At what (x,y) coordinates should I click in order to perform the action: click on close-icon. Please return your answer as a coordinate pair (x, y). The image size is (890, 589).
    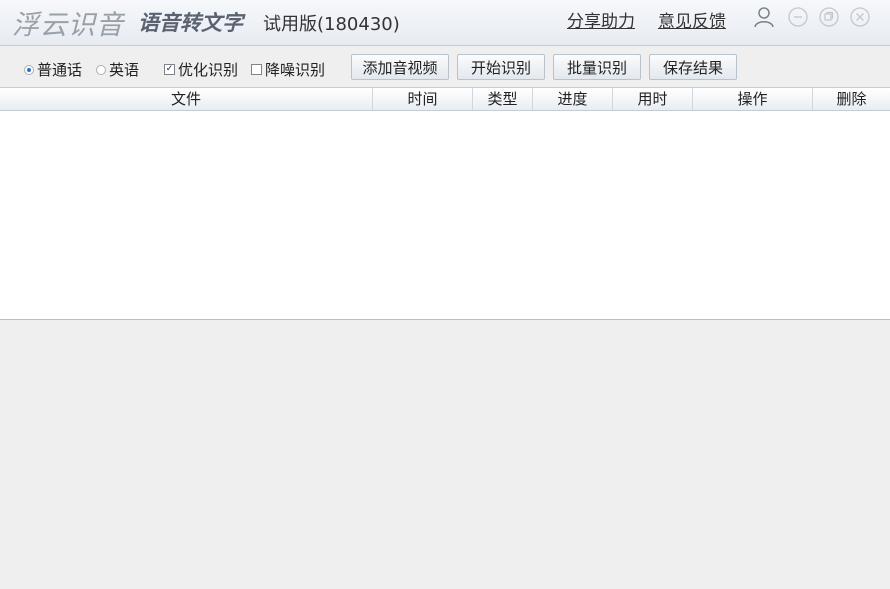
    Looking at the image, I should click on (860, 17).